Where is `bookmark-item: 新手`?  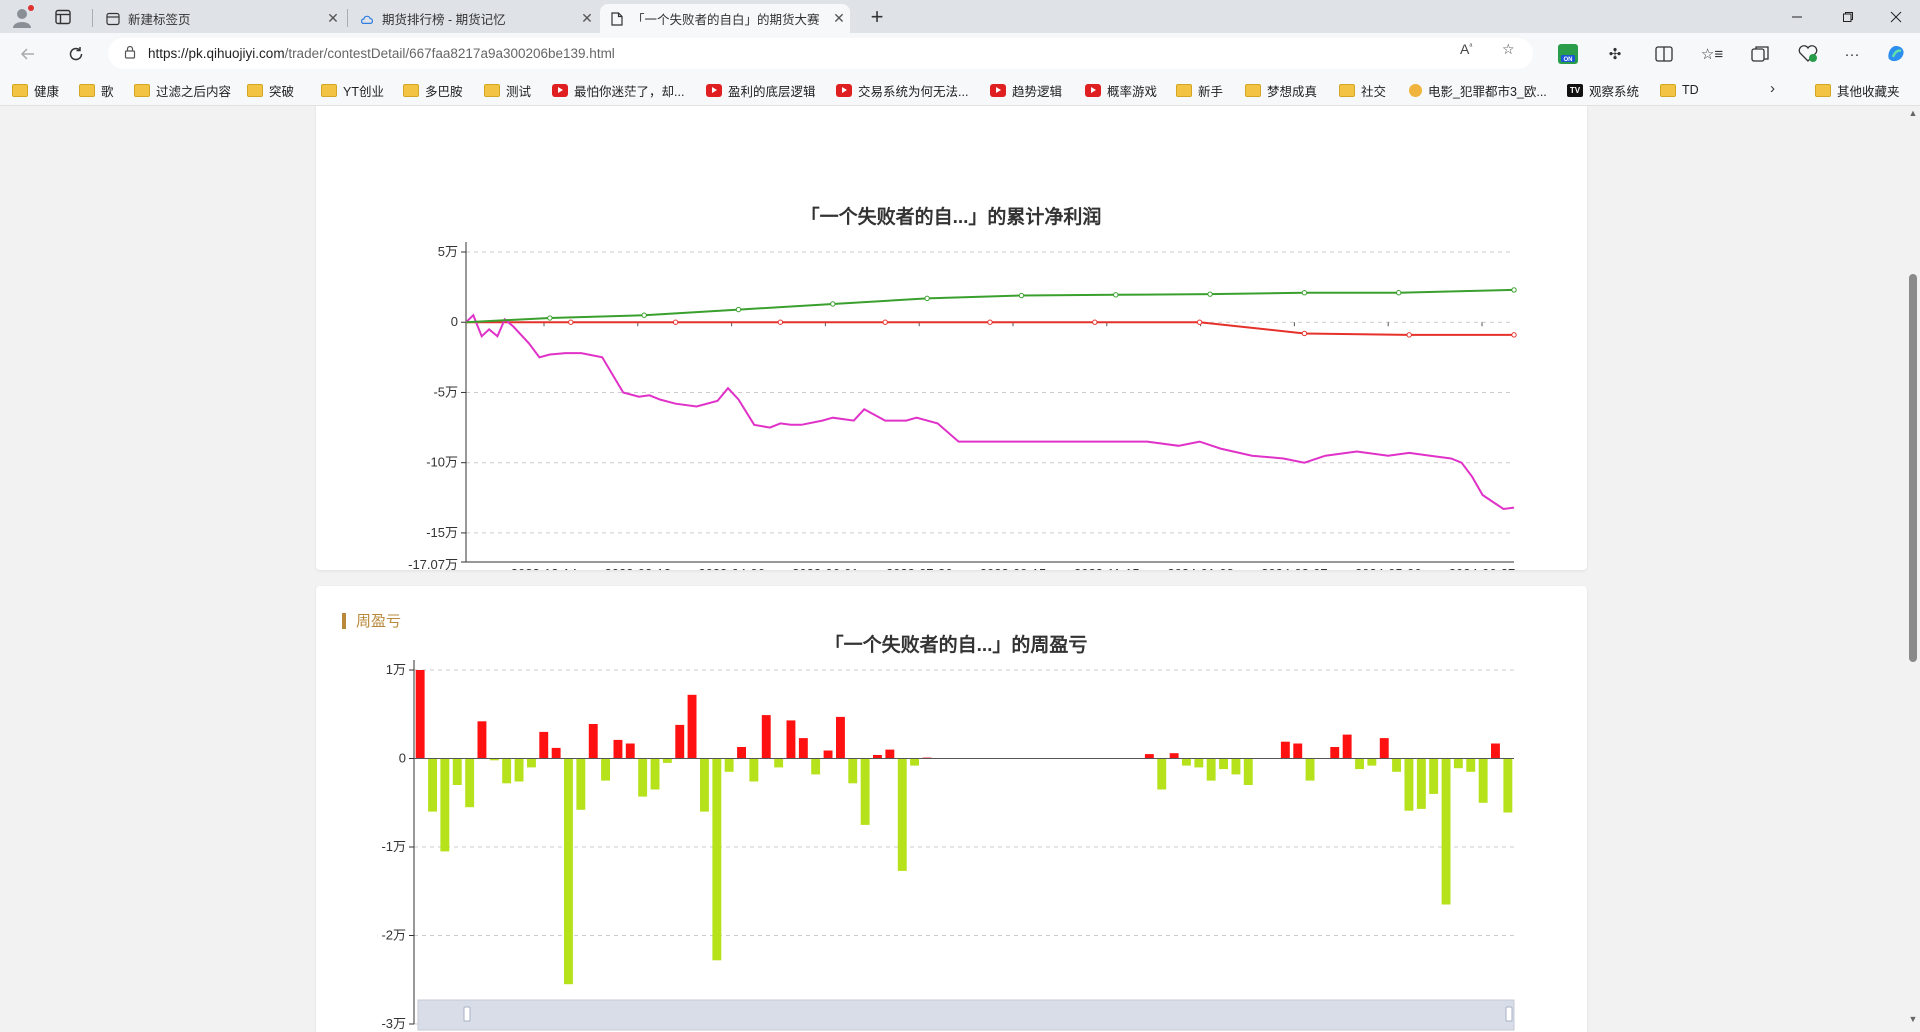
bookmark-item: 新手 is located at coordinates (1199, 90).